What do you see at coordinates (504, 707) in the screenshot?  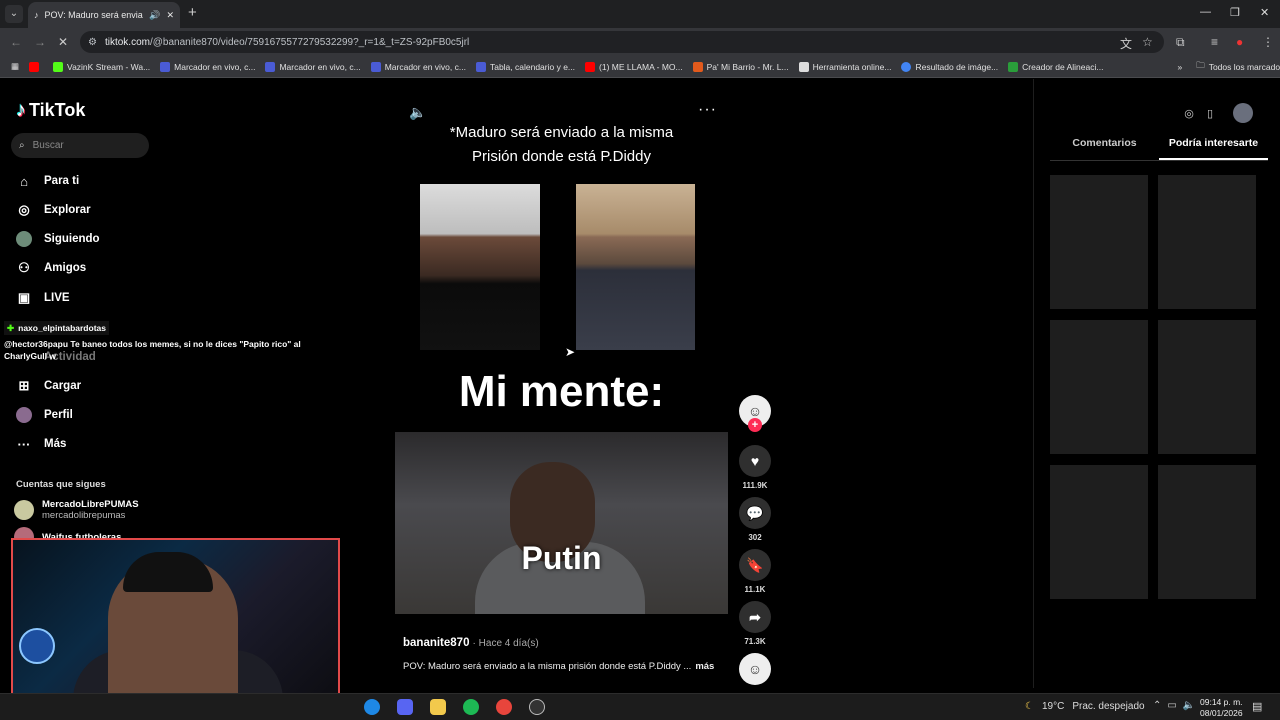 I see `chrome-icon` at bounding box center [504, 707].